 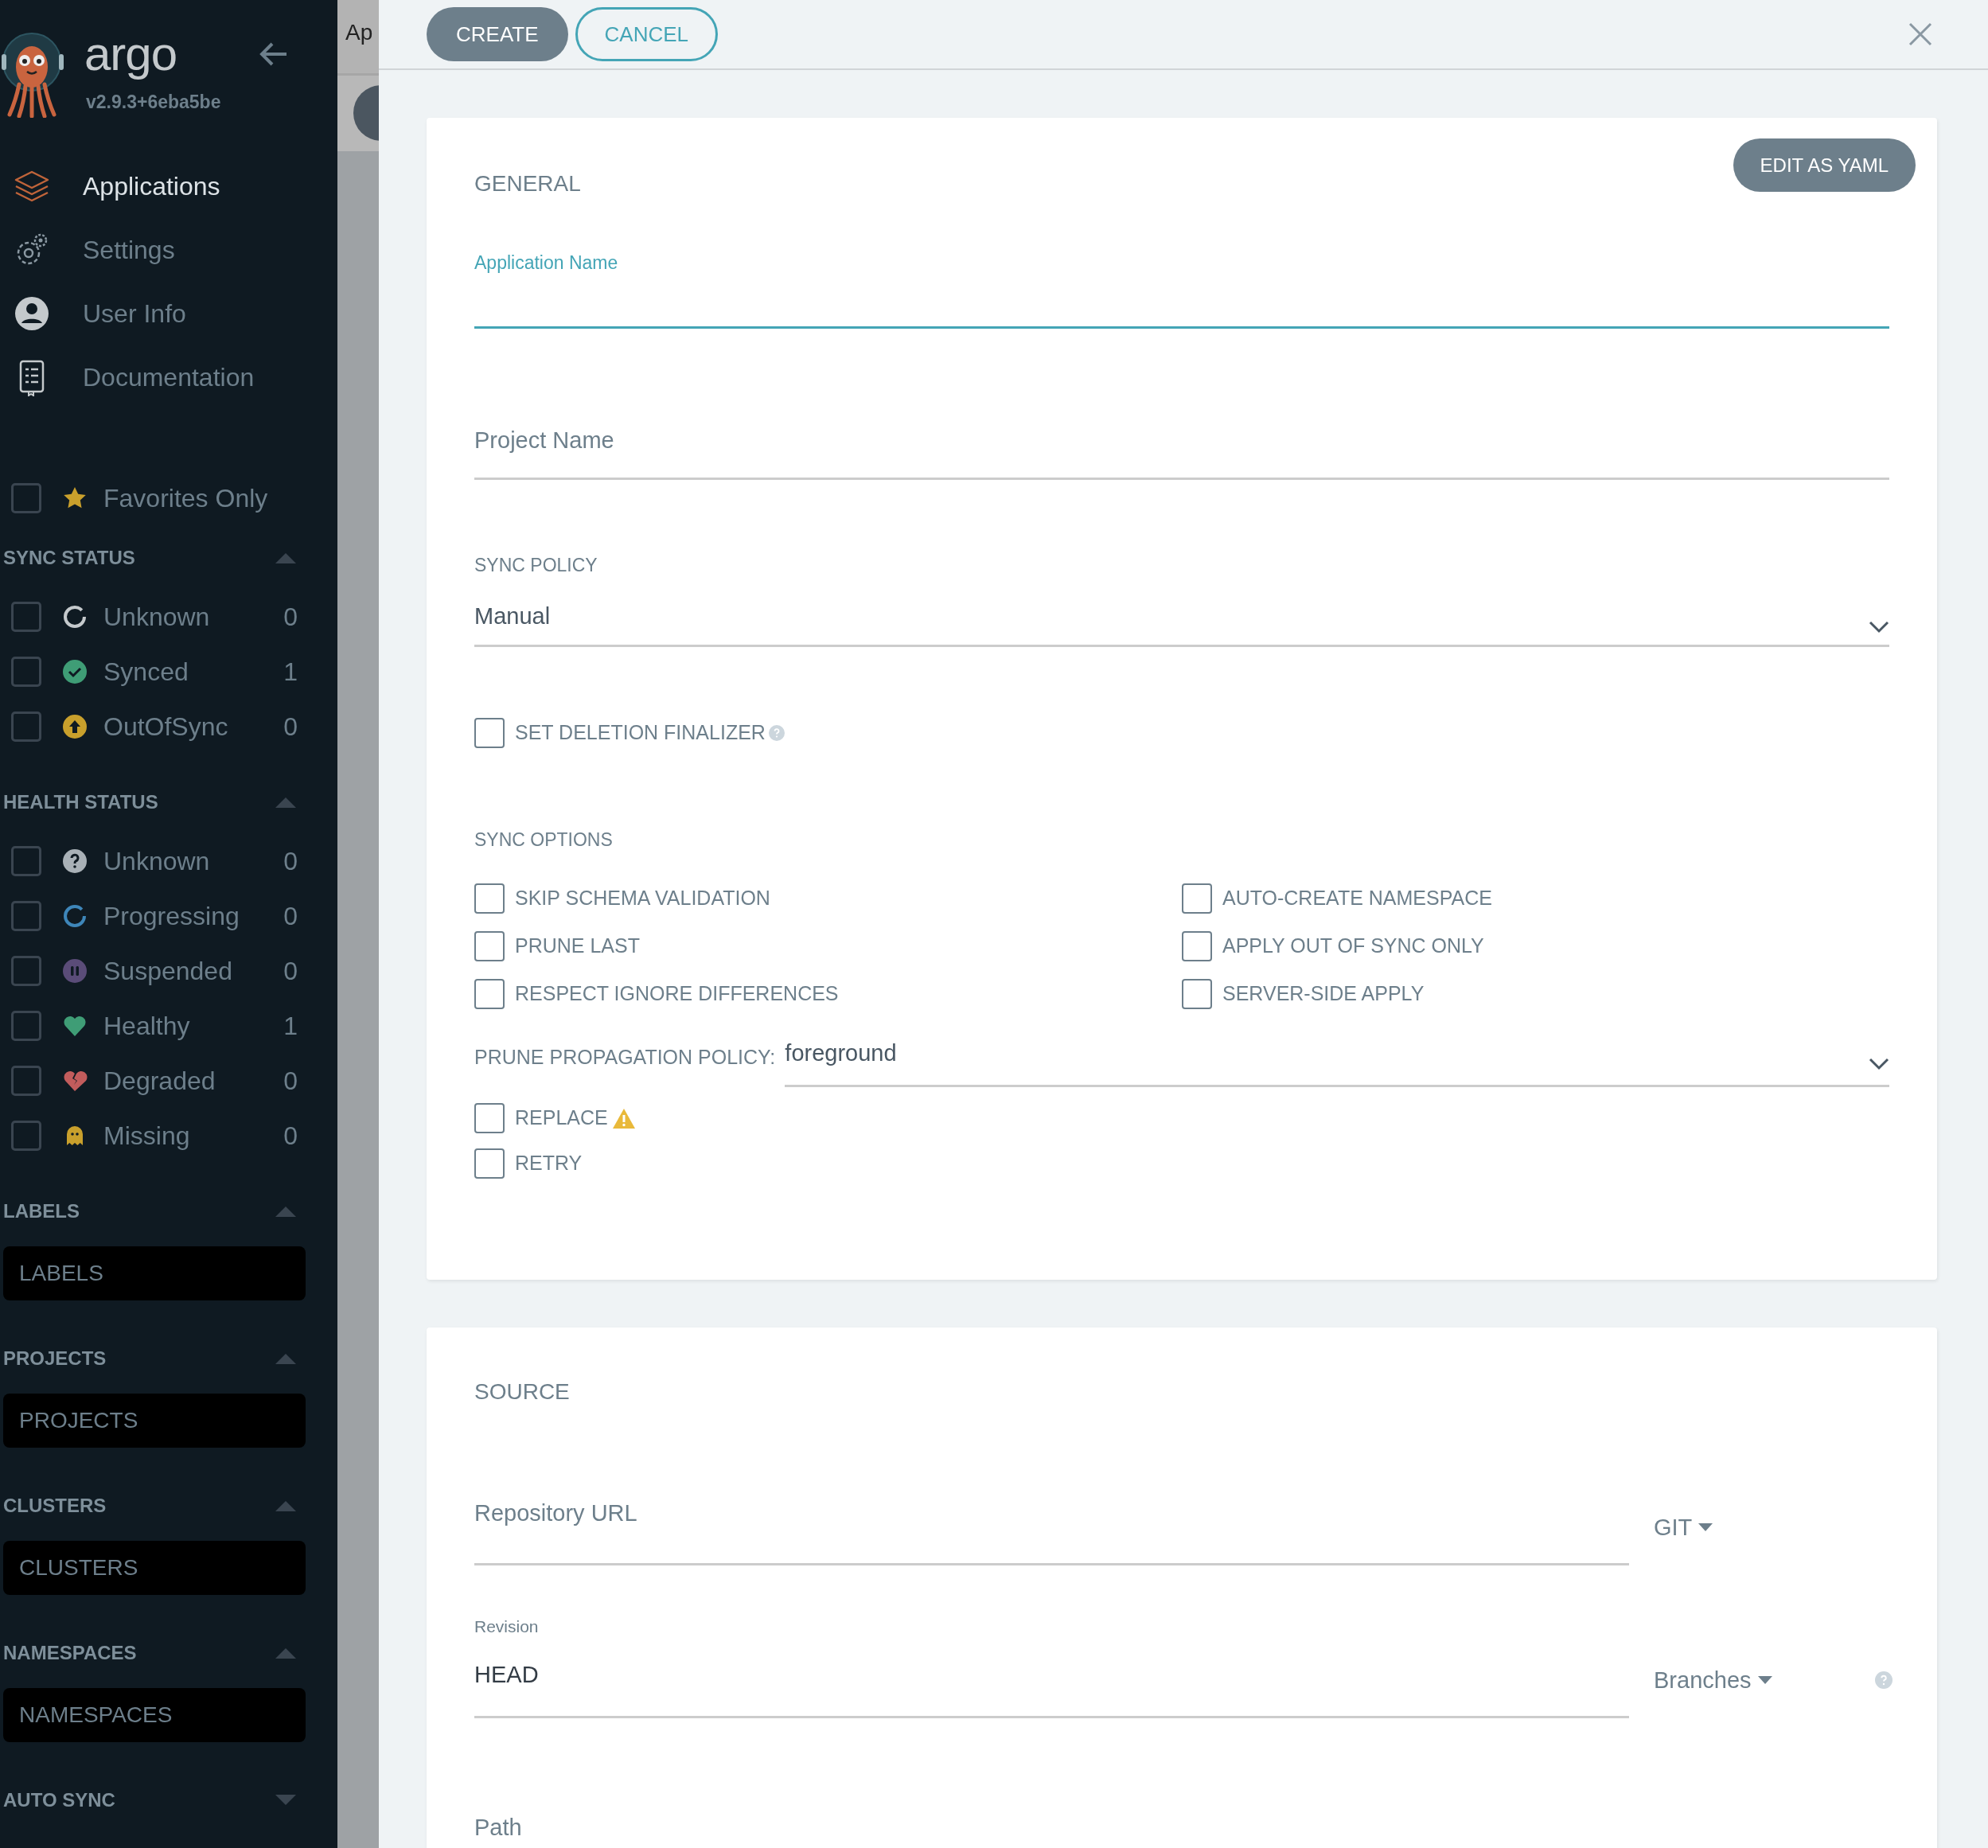 What do you see at coordinates (1353, 946) in the screenshot?
I see `option-label: APPLY OUT OF SYNC ONLY` at bounding box center [1353, 946].